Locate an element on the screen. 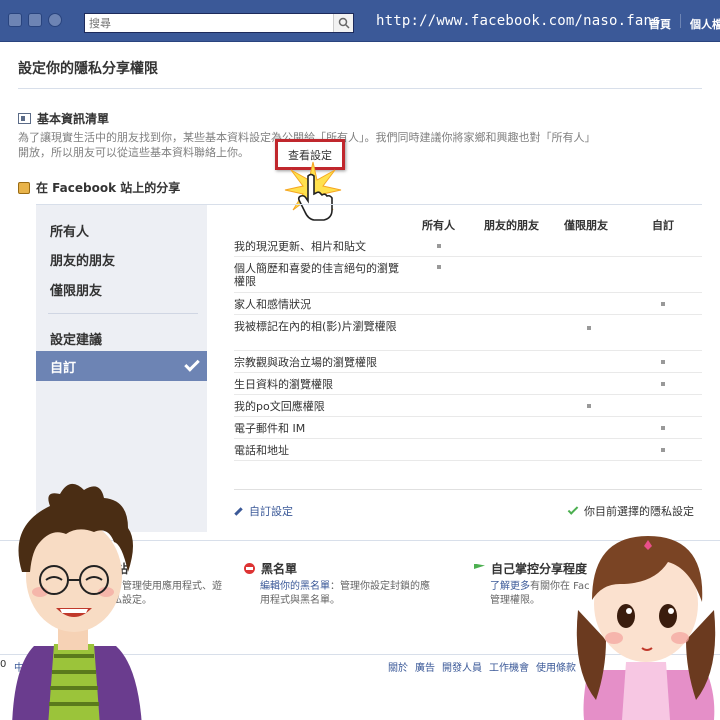 The image size is (720, 720). friend-requests-icon is located at coordinates (15, 20).